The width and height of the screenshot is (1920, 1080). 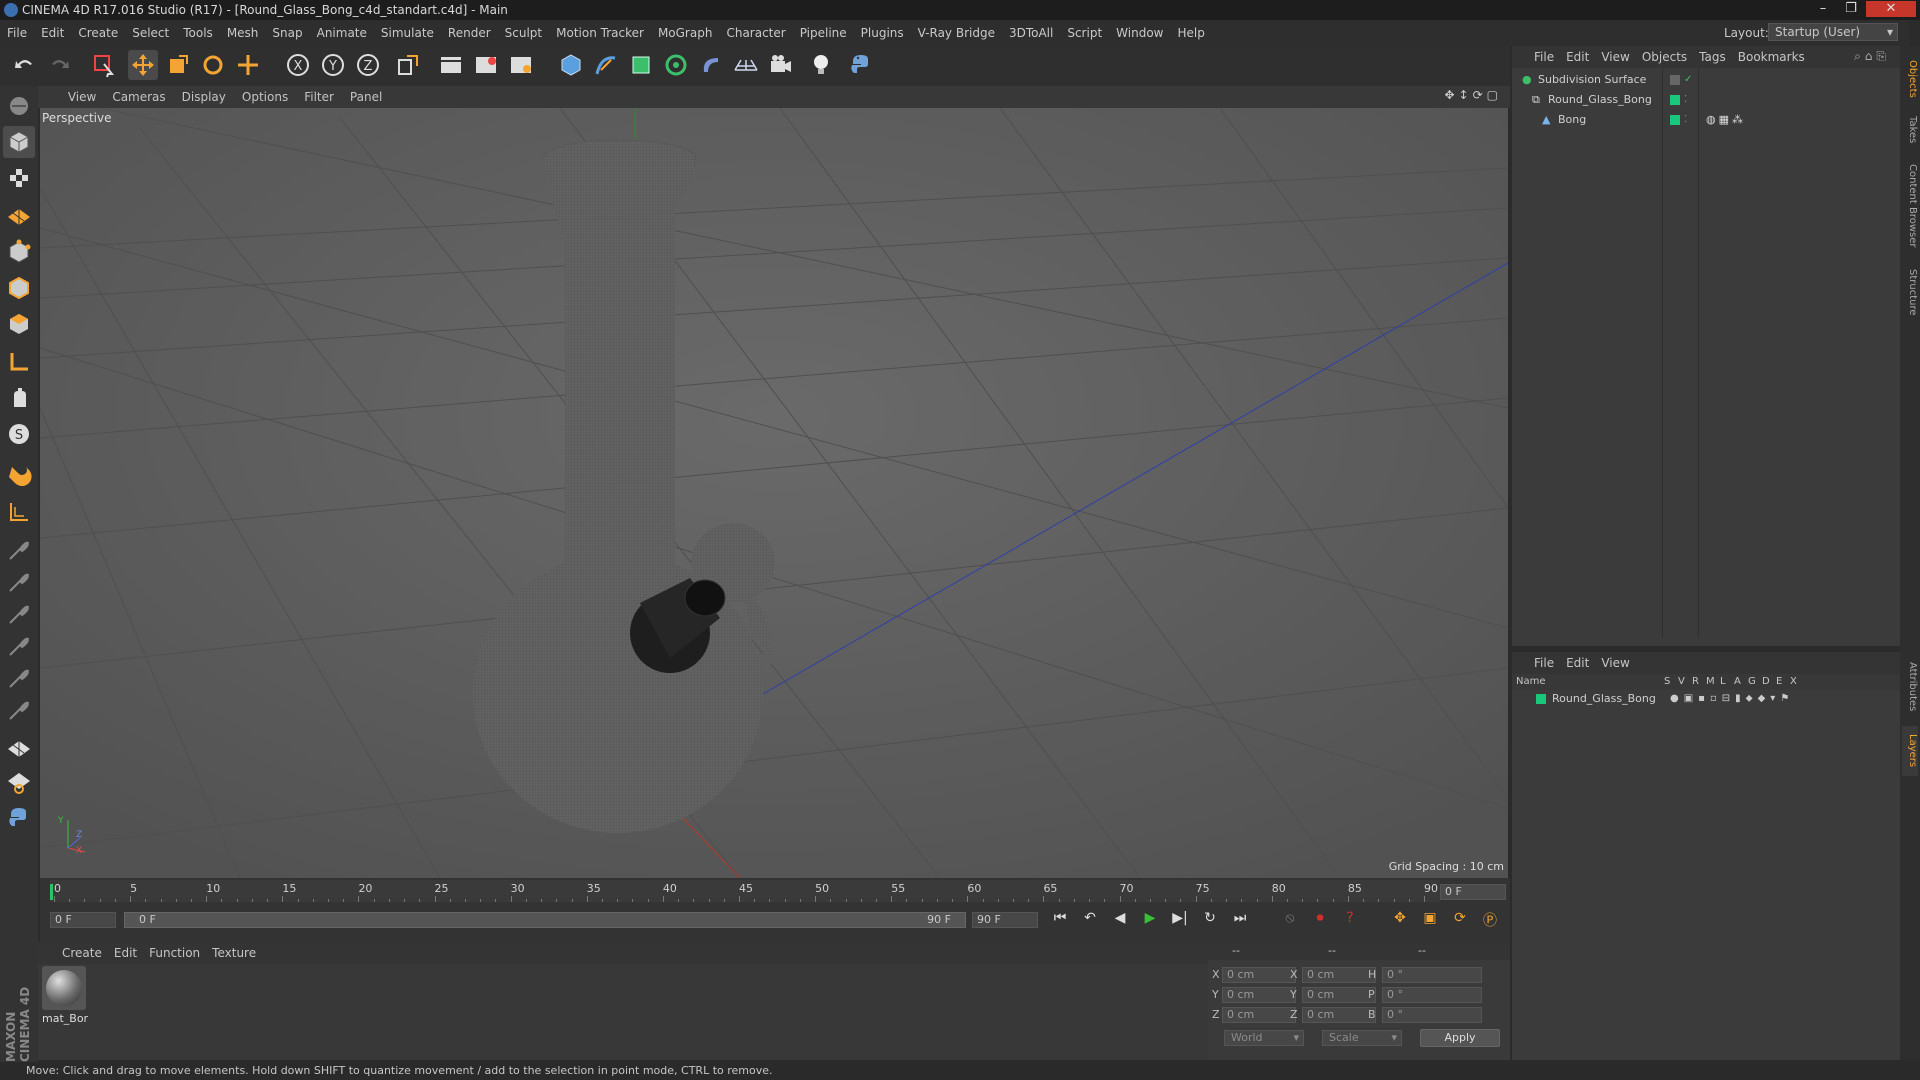 What do you see at coordinates (600, 33) in the screenshot?
I see `menu-motion-tracker: Motion Tracker` at bounding box center [600, 33].